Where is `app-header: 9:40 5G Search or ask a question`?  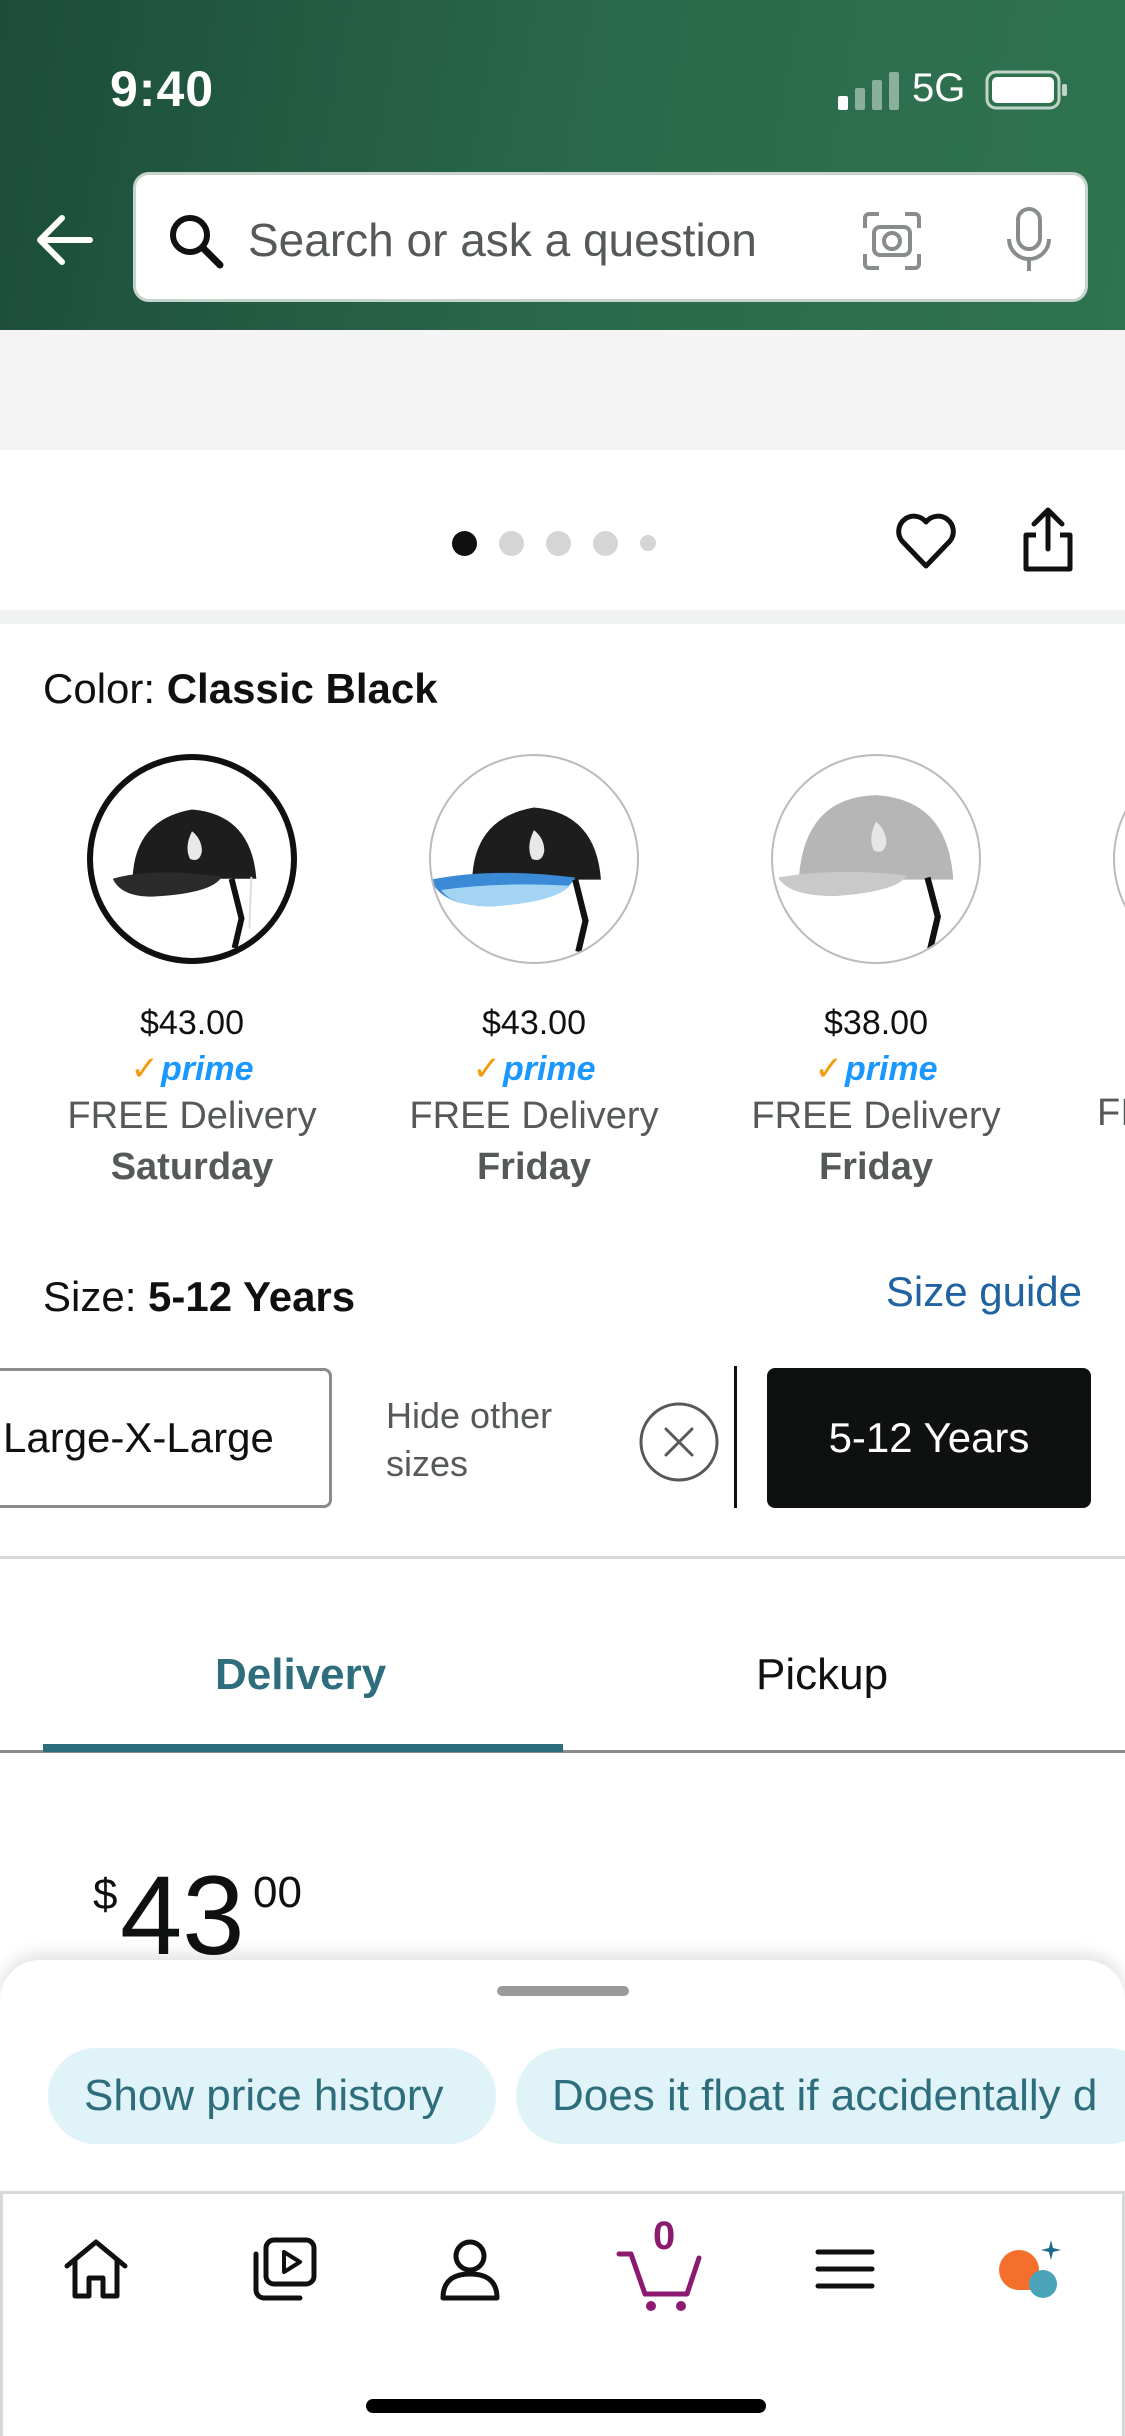
app-header: 9:40 5G Search or ask a question is located at coordinates (562, 165).